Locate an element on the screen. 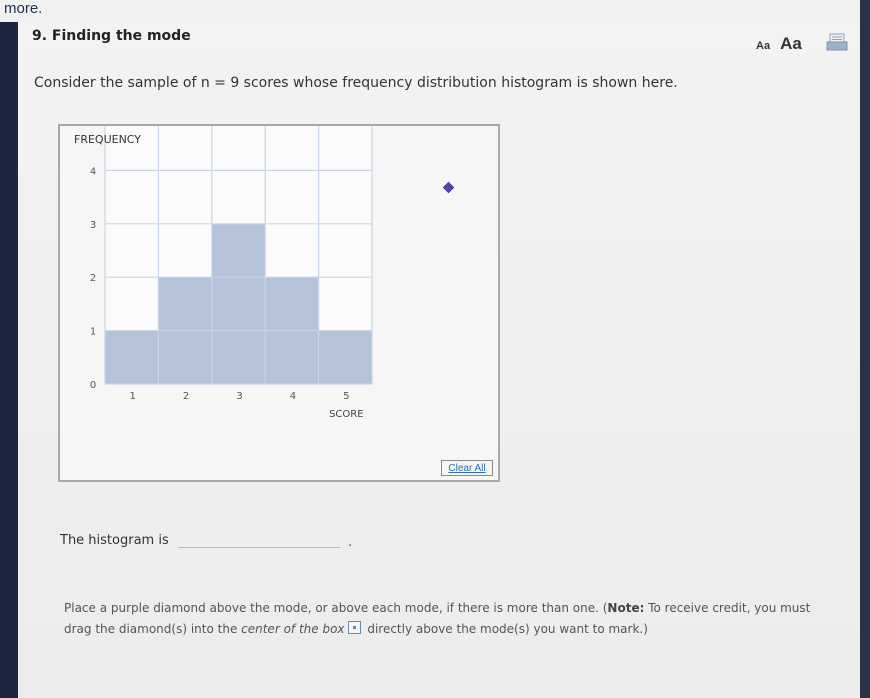  y-tick-label: 0 is located at coordinates (93, 385).